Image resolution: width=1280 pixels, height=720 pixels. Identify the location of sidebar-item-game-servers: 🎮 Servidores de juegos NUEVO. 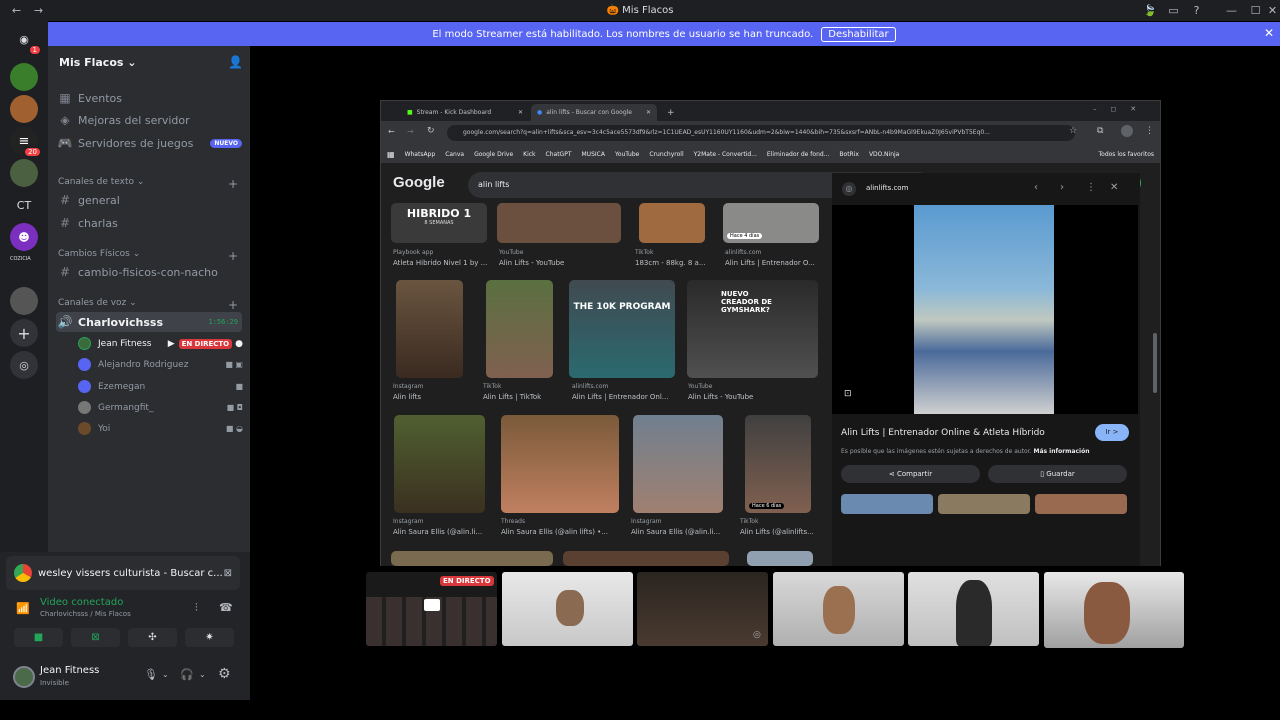
(149, 143).